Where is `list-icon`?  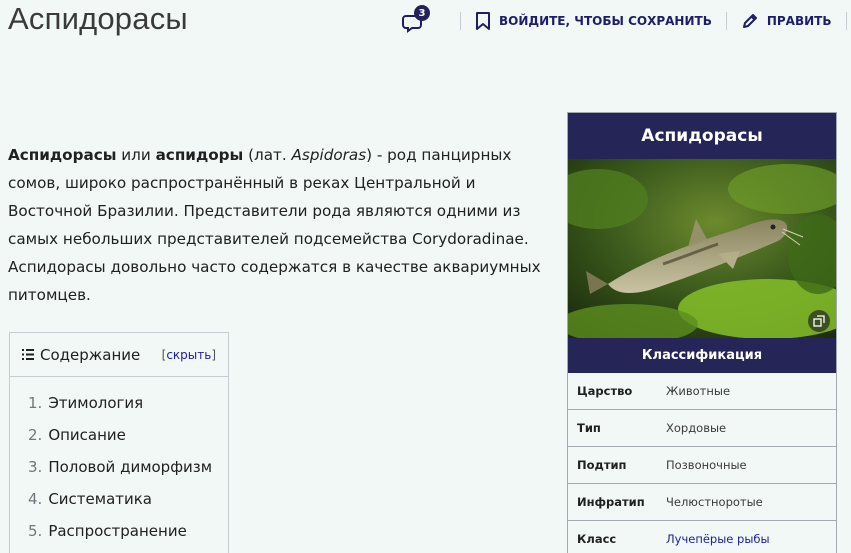 list-icon is located at coordinates (28, 354).